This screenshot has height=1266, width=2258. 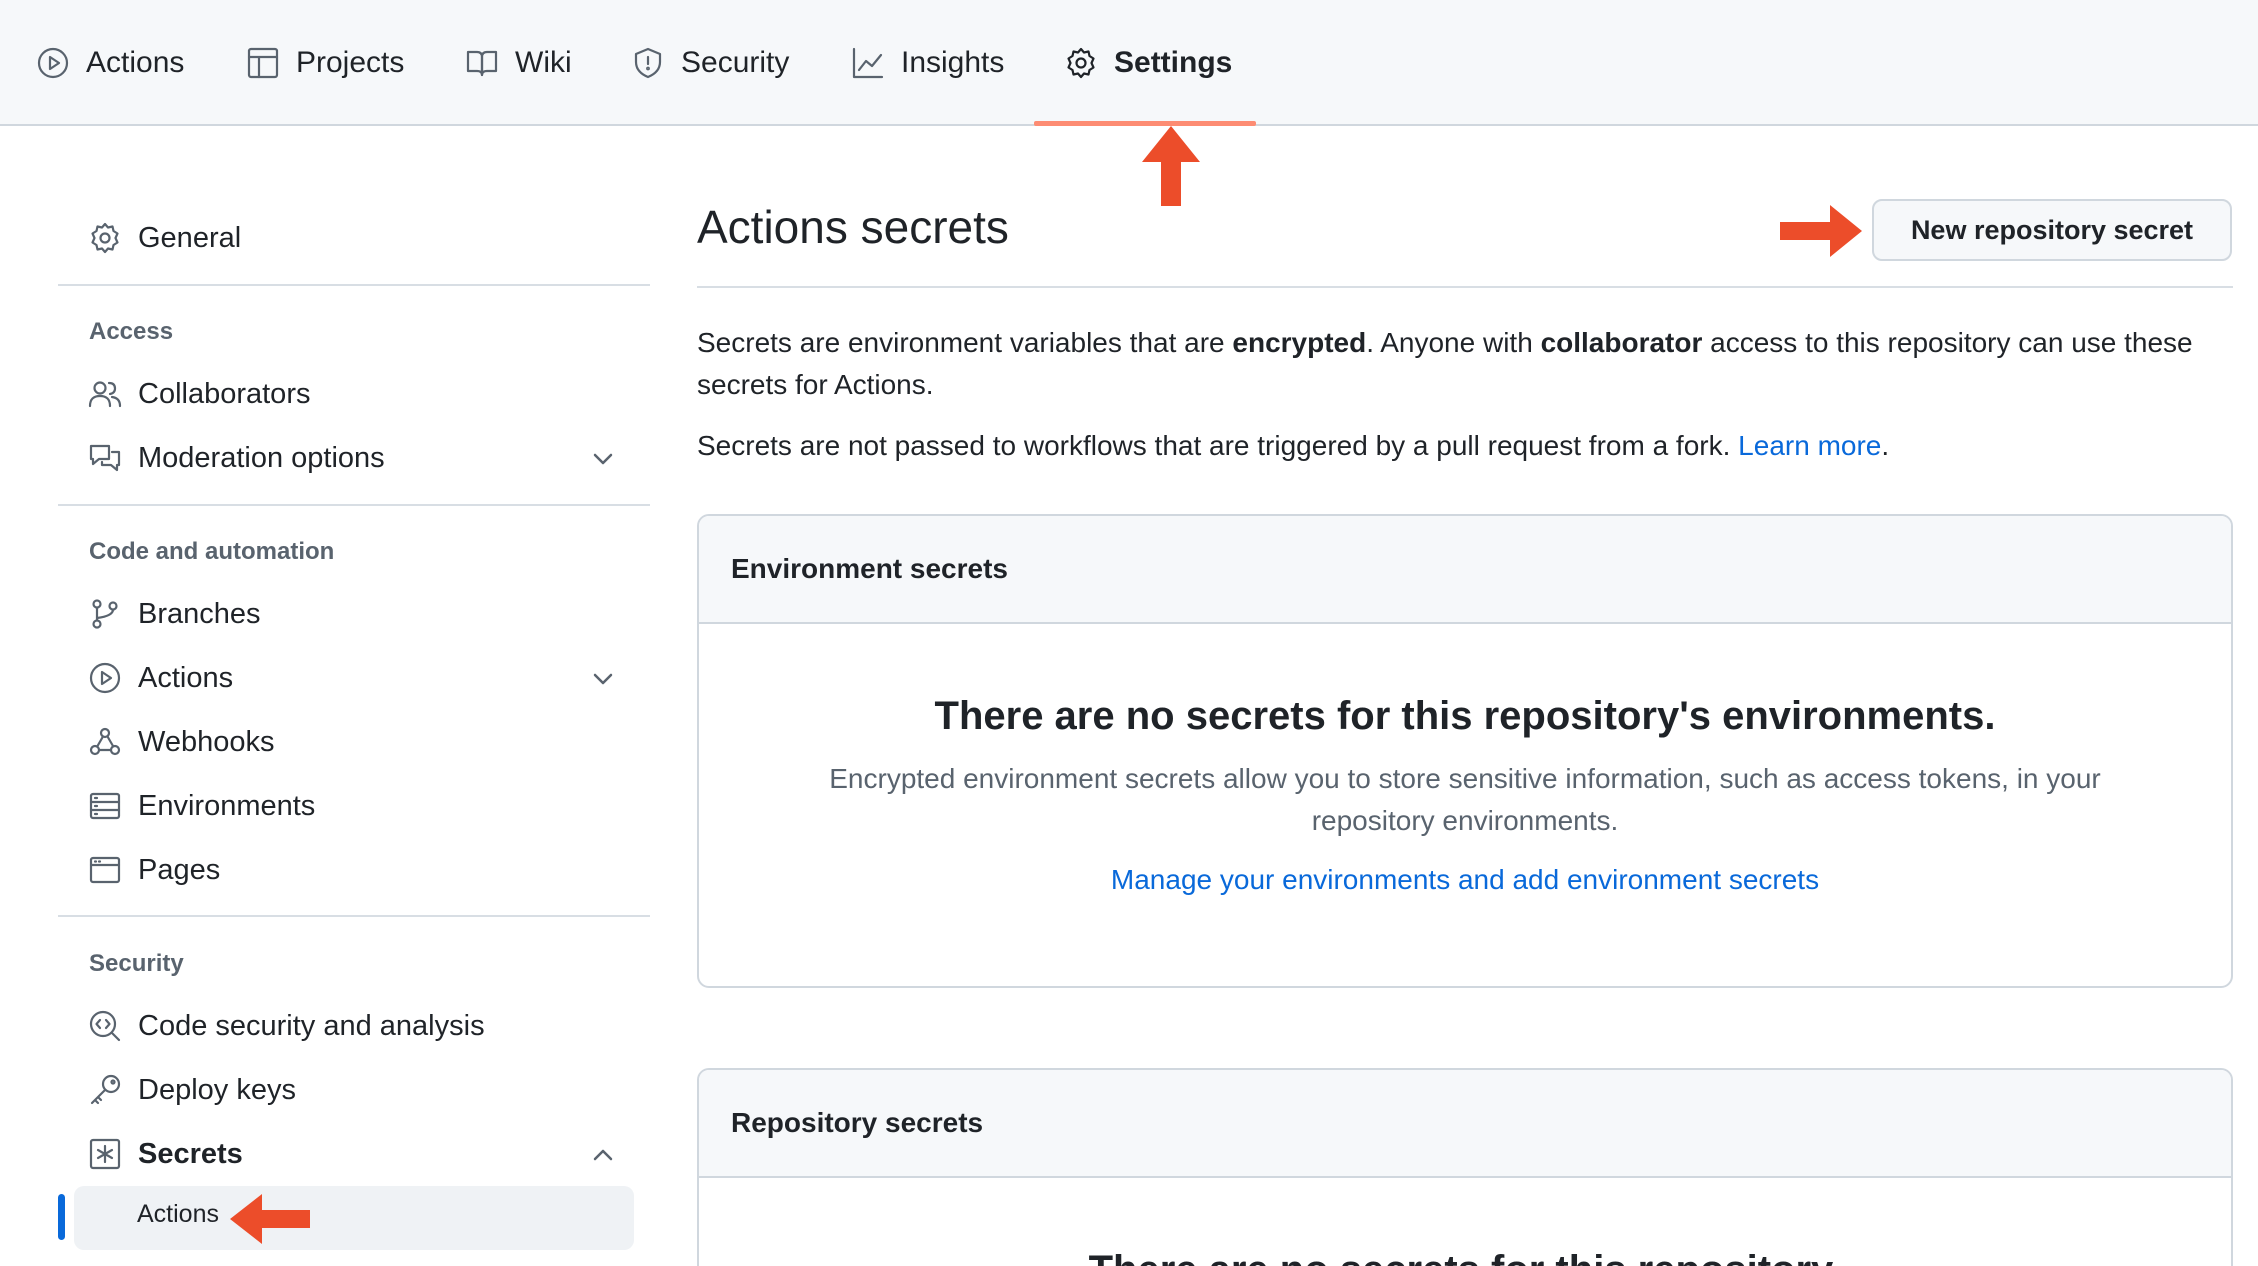 I want to click on sidebar-item-label: Code security and analysis, so click(x=311, y=1025).